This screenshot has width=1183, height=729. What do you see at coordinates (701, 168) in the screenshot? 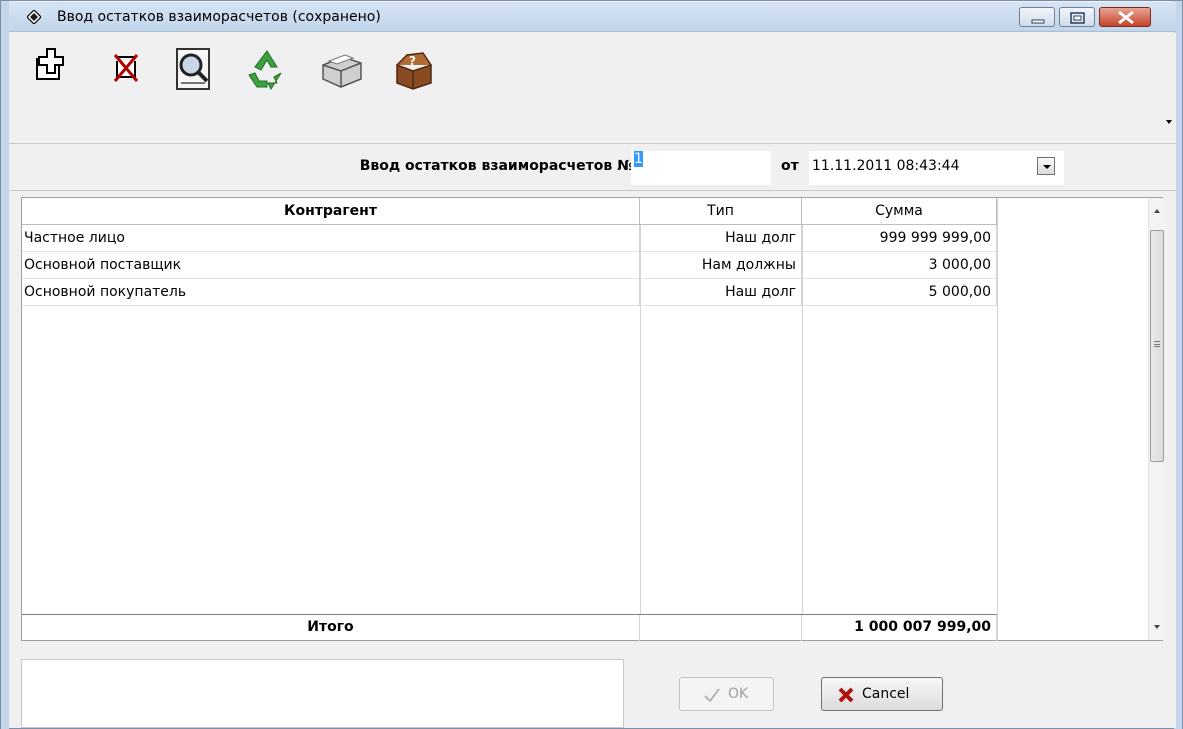
I see `document-number-input: 1` at bounding box center [701, 168].